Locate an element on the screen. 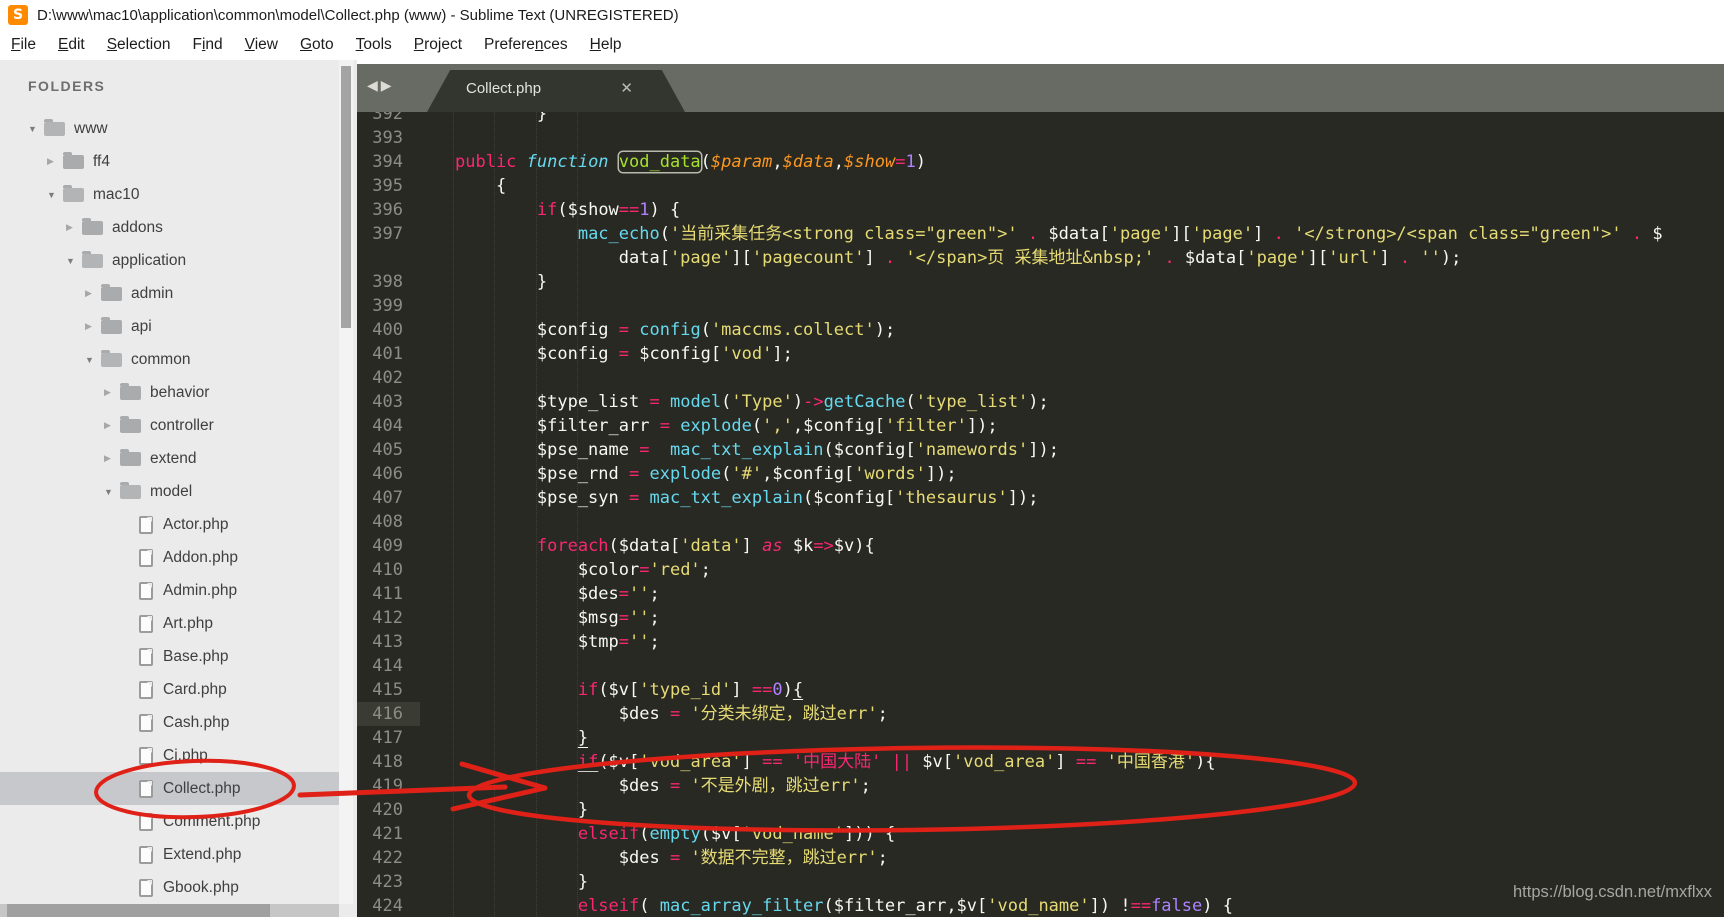  menu-item-edit: Edit is located at coordinates (71, 45).